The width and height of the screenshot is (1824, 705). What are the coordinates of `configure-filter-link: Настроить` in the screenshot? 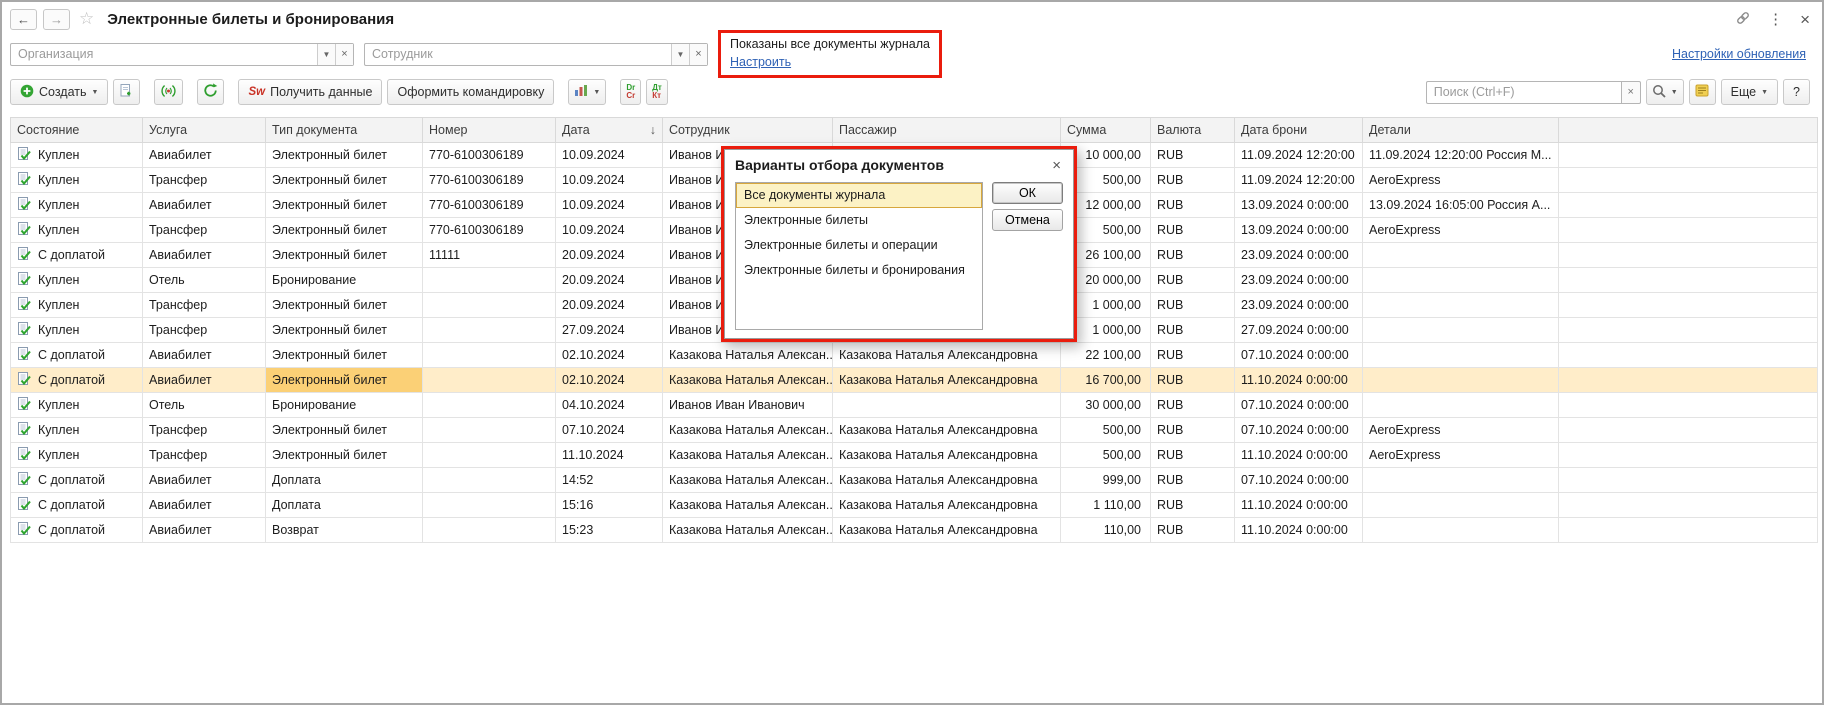 It's located at (760, 62).